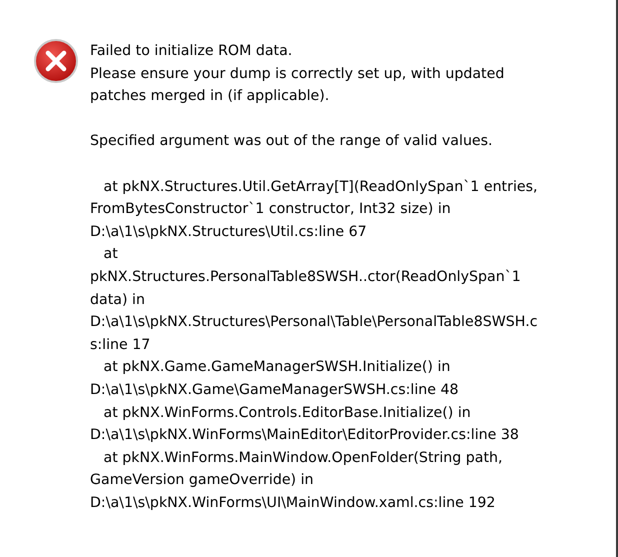 The image size is (618, 557). Describe the element at coordinates (110, 254) in the screenshot. I see `message-line: at` at that location.